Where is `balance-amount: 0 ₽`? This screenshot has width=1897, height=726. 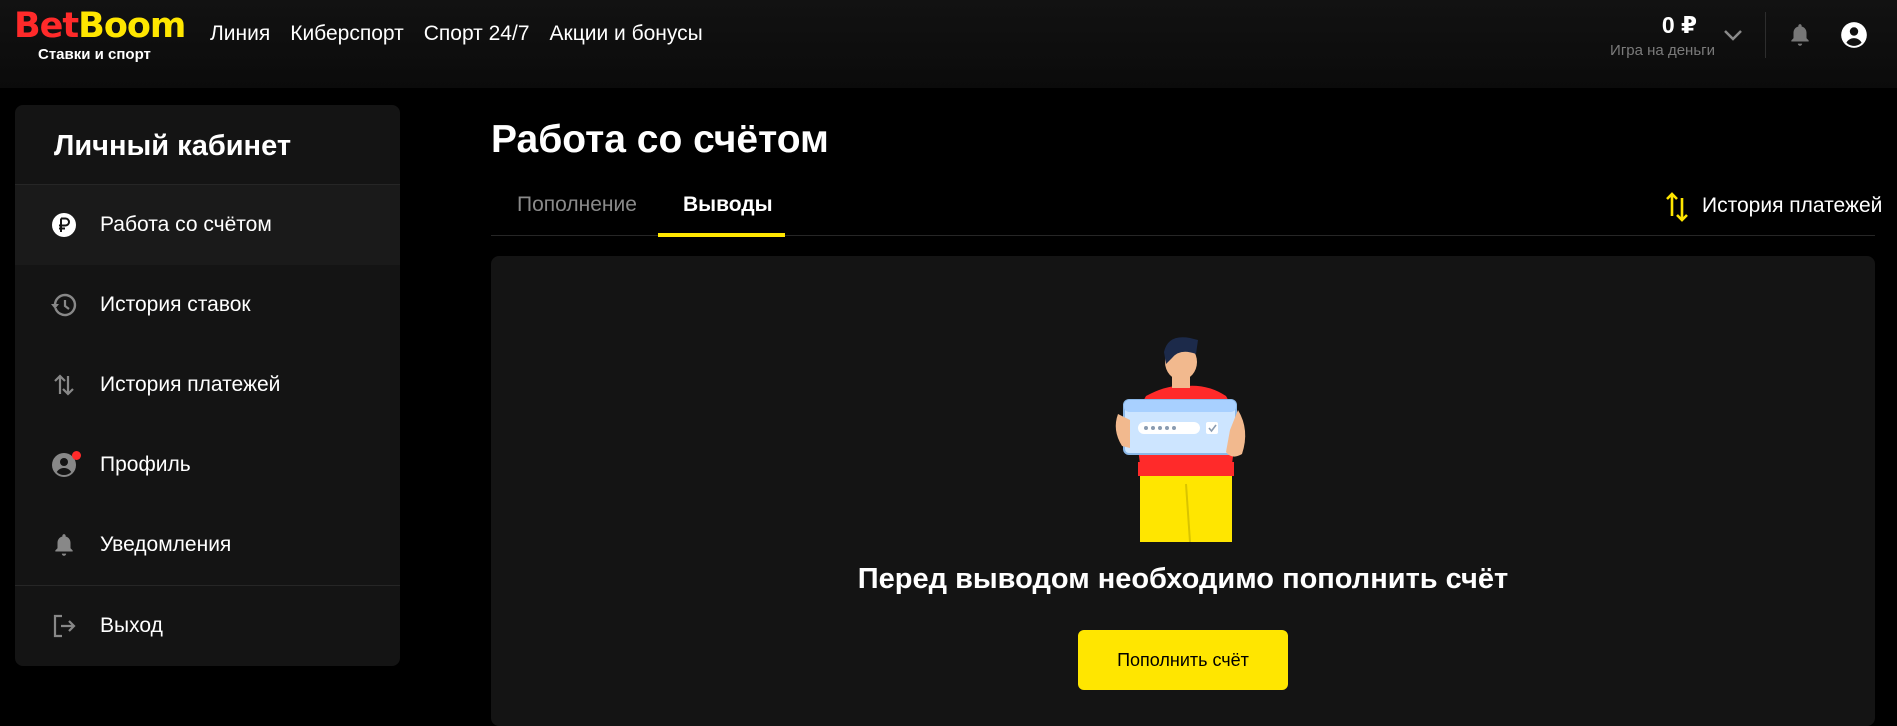 balance-amount: 0 ₽ is located at coordinates (1679, 25).